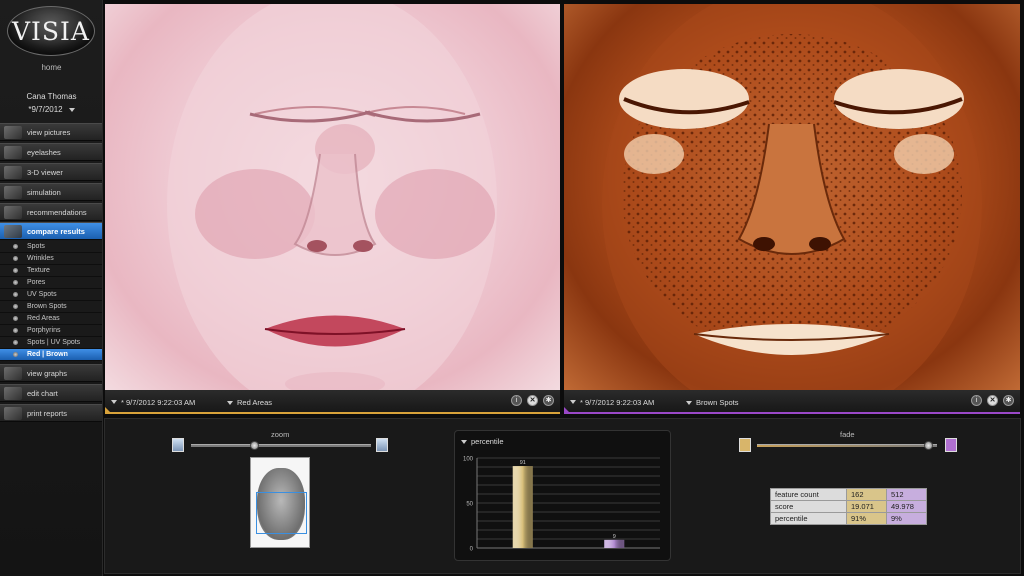  Describe the element at coordinates (51, 343) in the screenshot. I see `sub-item-spots-uv-spots: Spots | UV Spots` at that location.